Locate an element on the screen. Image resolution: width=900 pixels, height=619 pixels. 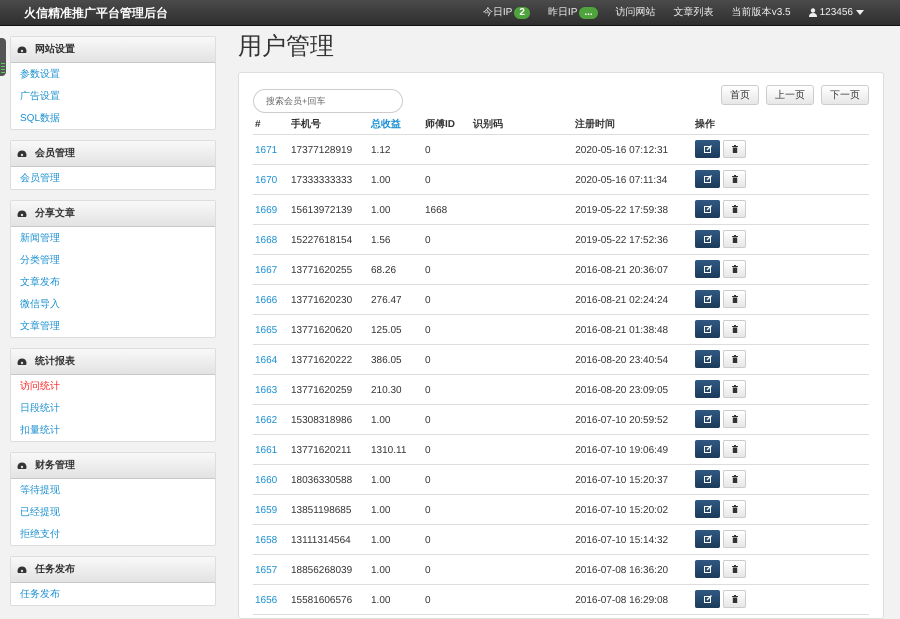
menu-link: 访问统计 is located at coordinates (113, 386).